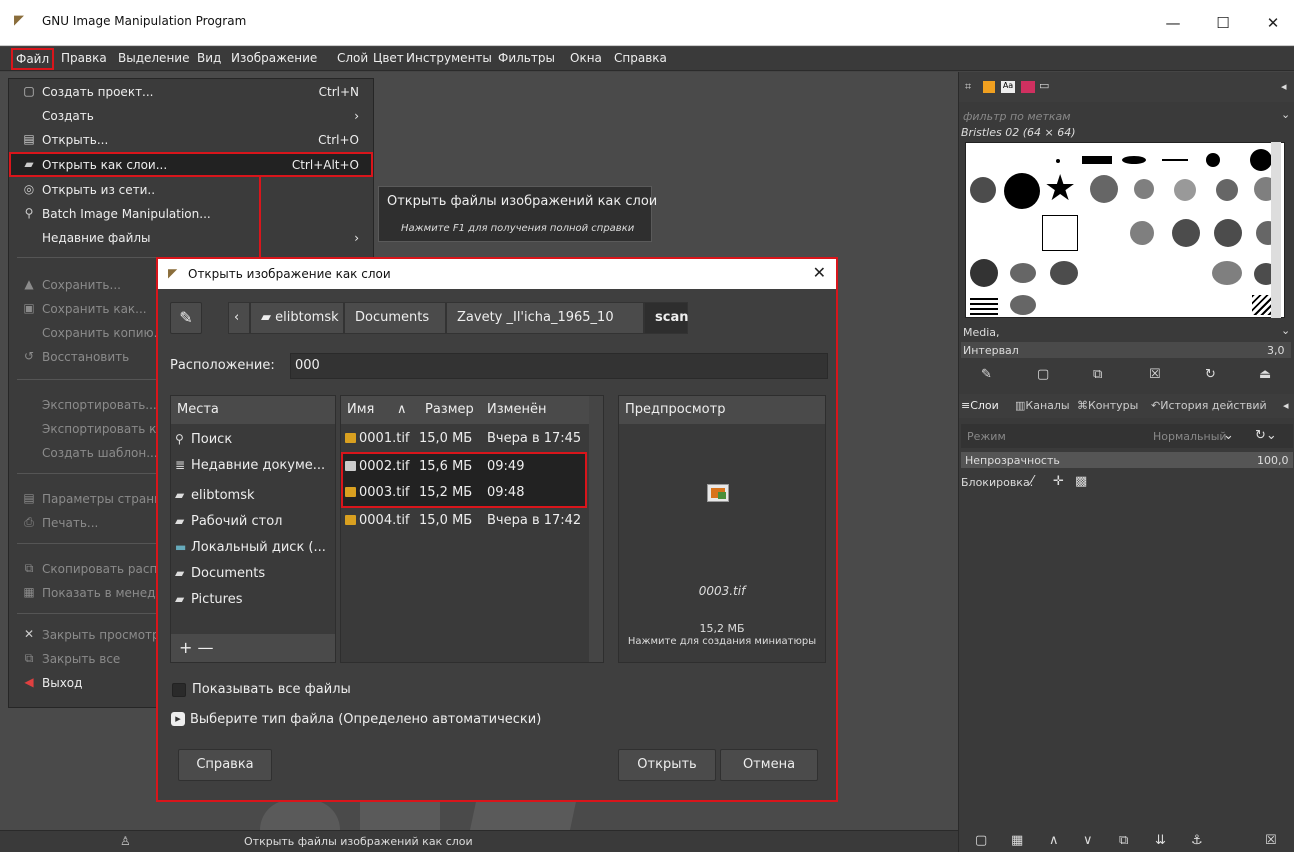 The height and width of the screenshot is (852, 1294). What do you see at coordinates (1123, 840) in the screenshot?
I see `duplicate-layer-icon: ⧉` at bounding box center [1123, 840].